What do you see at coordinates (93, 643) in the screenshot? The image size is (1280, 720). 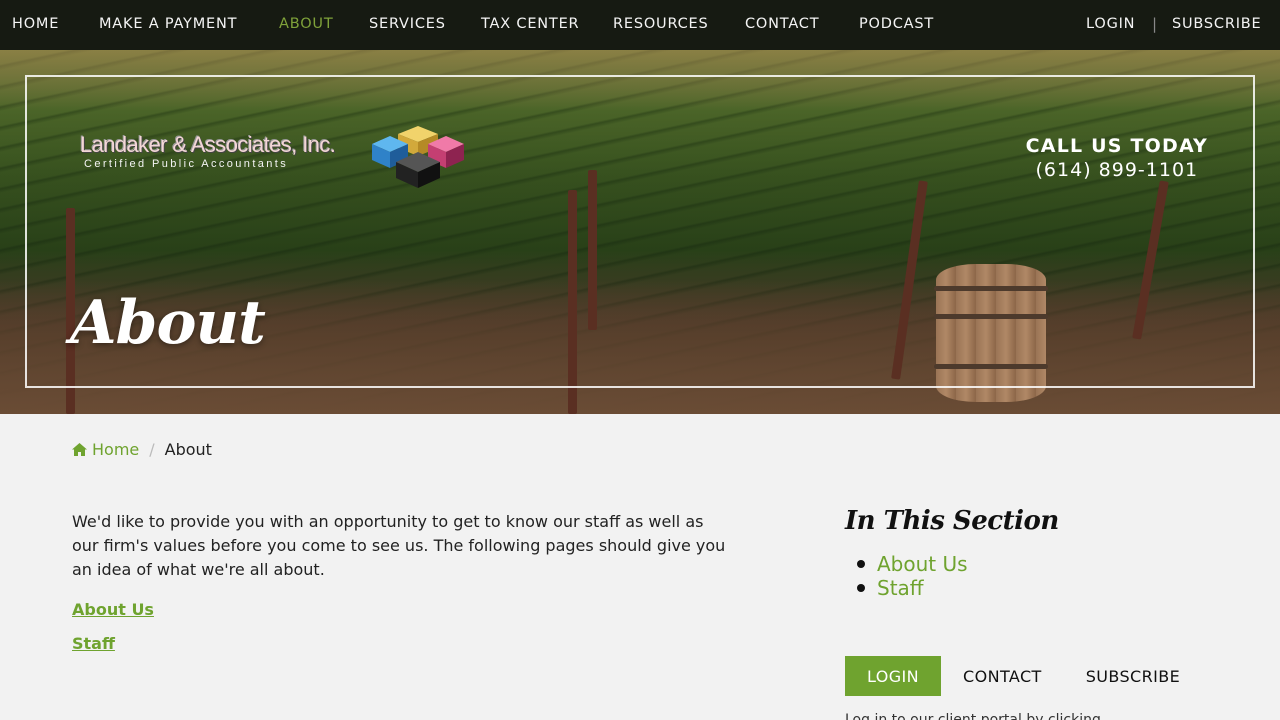 I see `link-staff: Staff` at bounding box center [93, 643].